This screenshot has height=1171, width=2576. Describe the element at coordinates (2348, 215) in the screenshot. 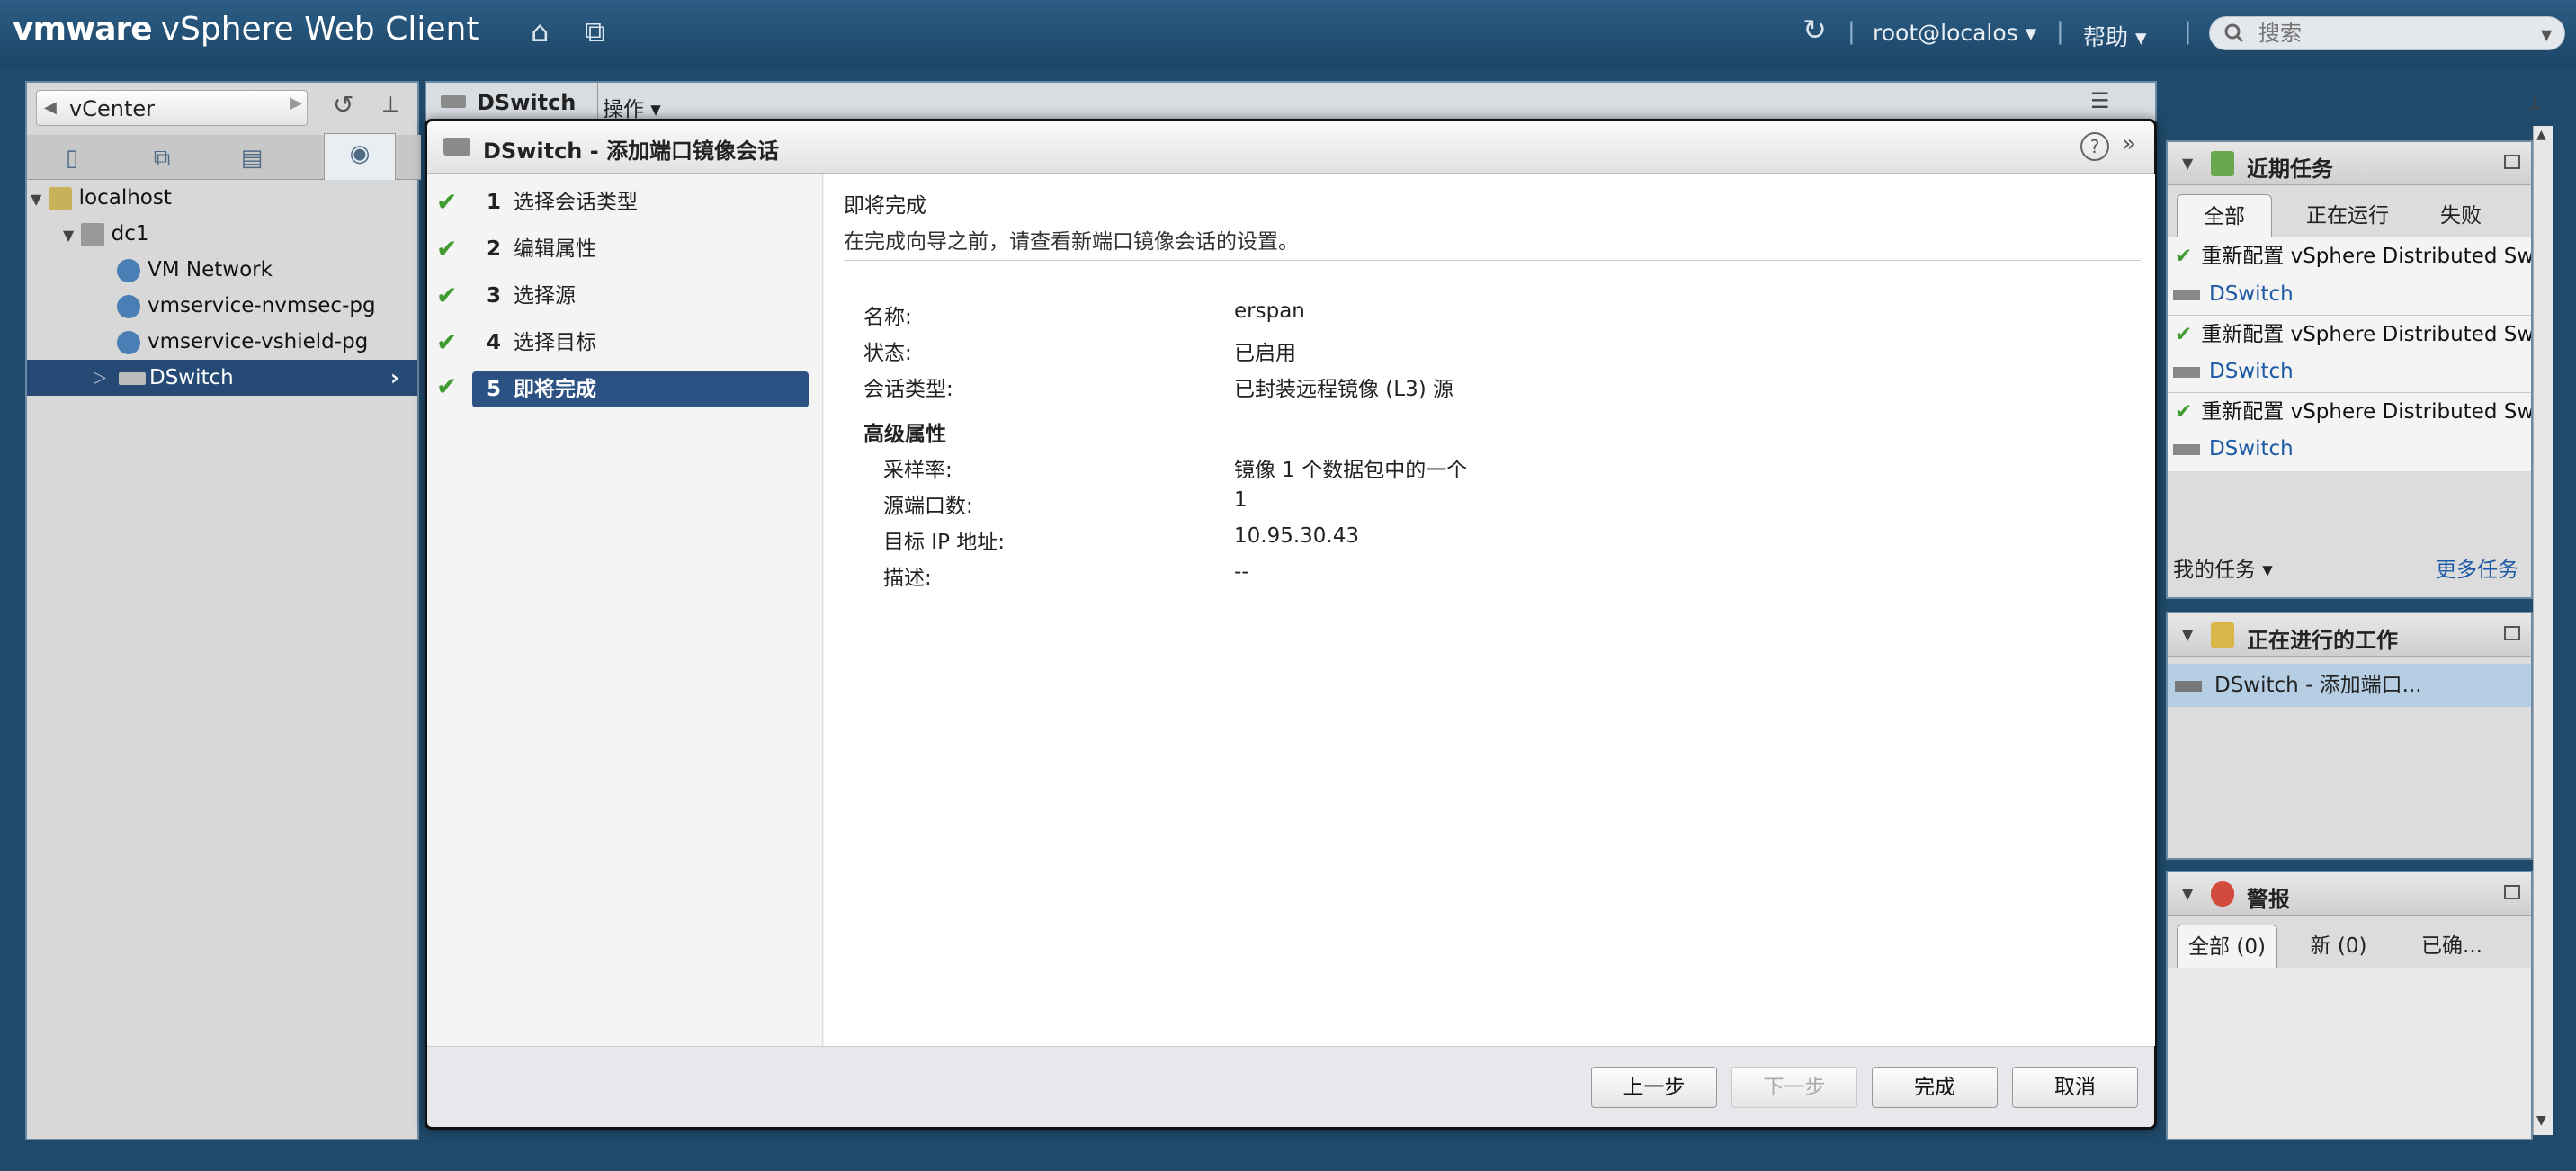

I see `tab-running: 正在运行` at that location.